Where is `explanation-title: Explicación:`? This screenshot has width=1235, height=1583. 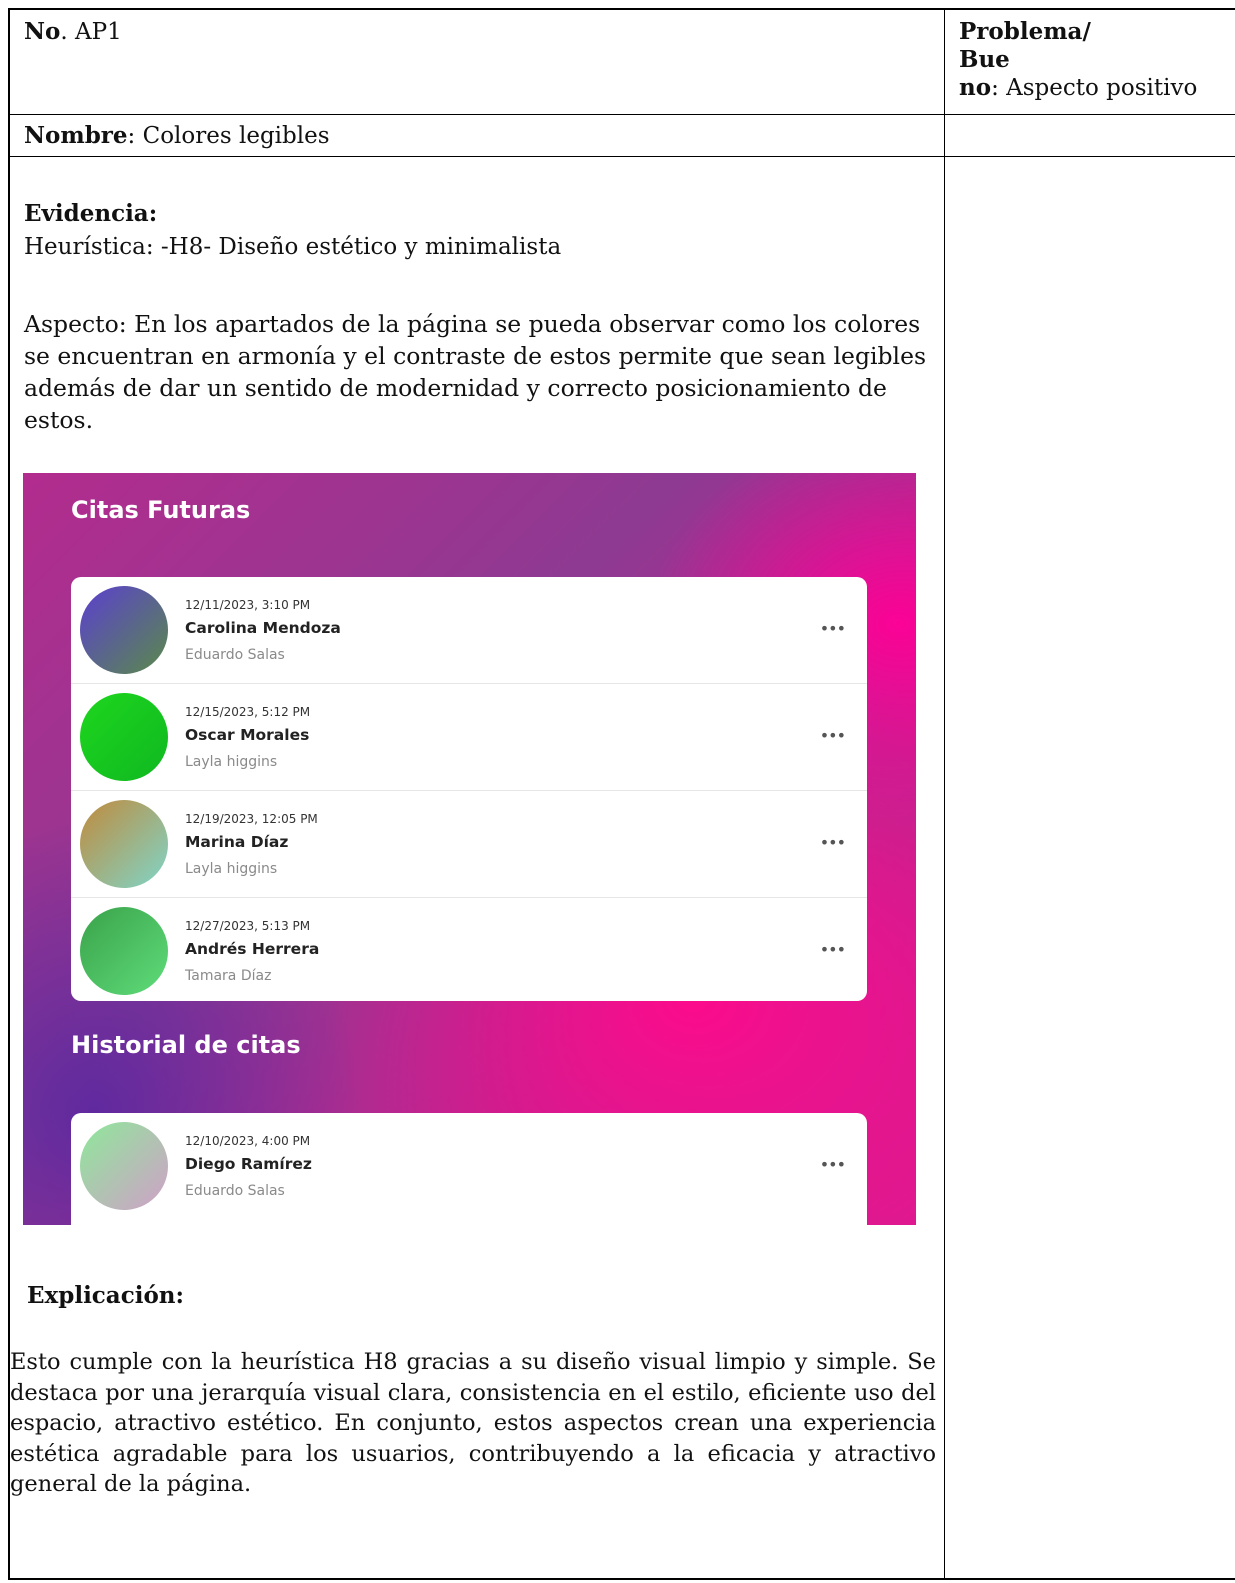 explanation-title: Explicación: is located at coordinates (106, 1295).